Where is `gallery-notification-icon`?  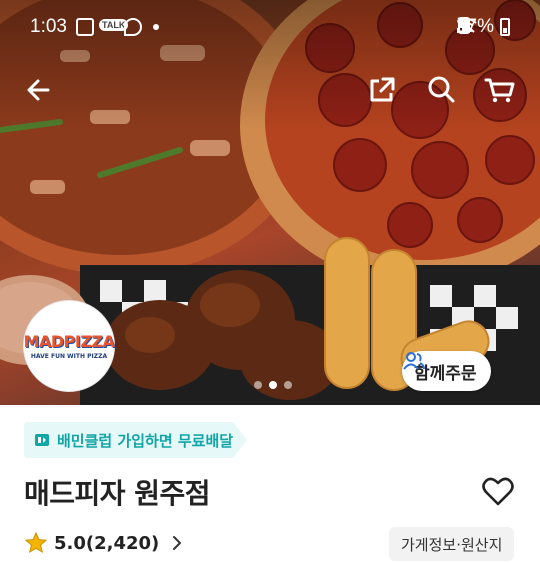 gallery-notification-icon is located at coordinates (85, 27).